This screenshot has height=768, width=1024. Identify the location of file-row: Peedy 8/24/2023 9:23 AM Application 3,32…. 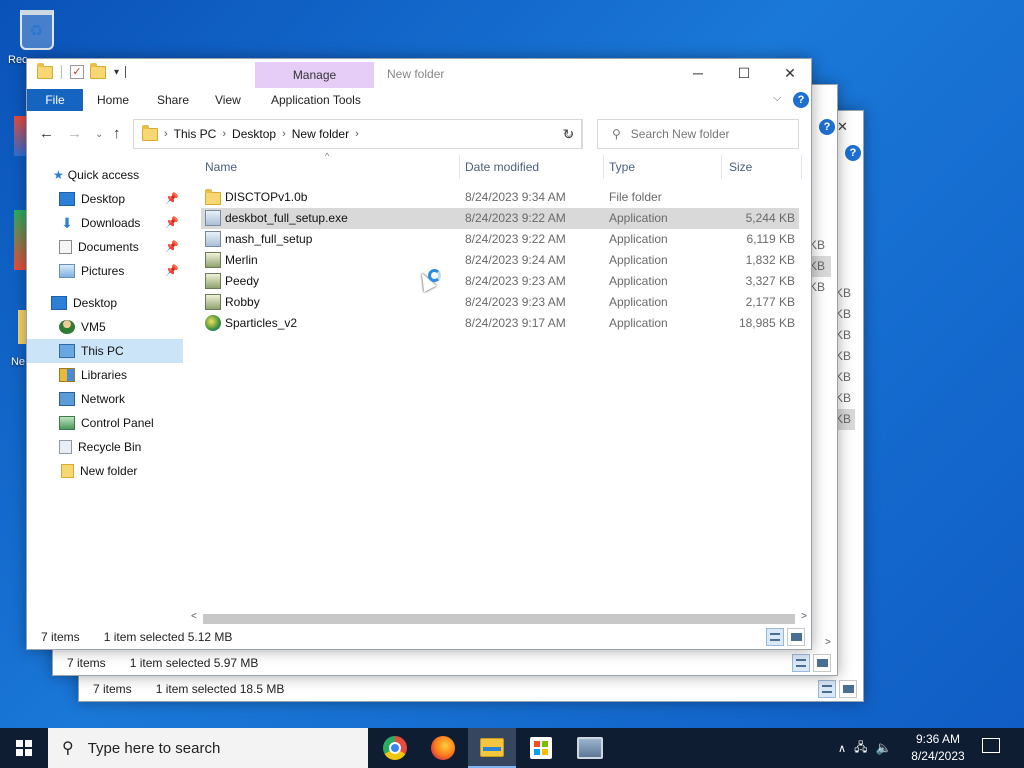
(500, 281).